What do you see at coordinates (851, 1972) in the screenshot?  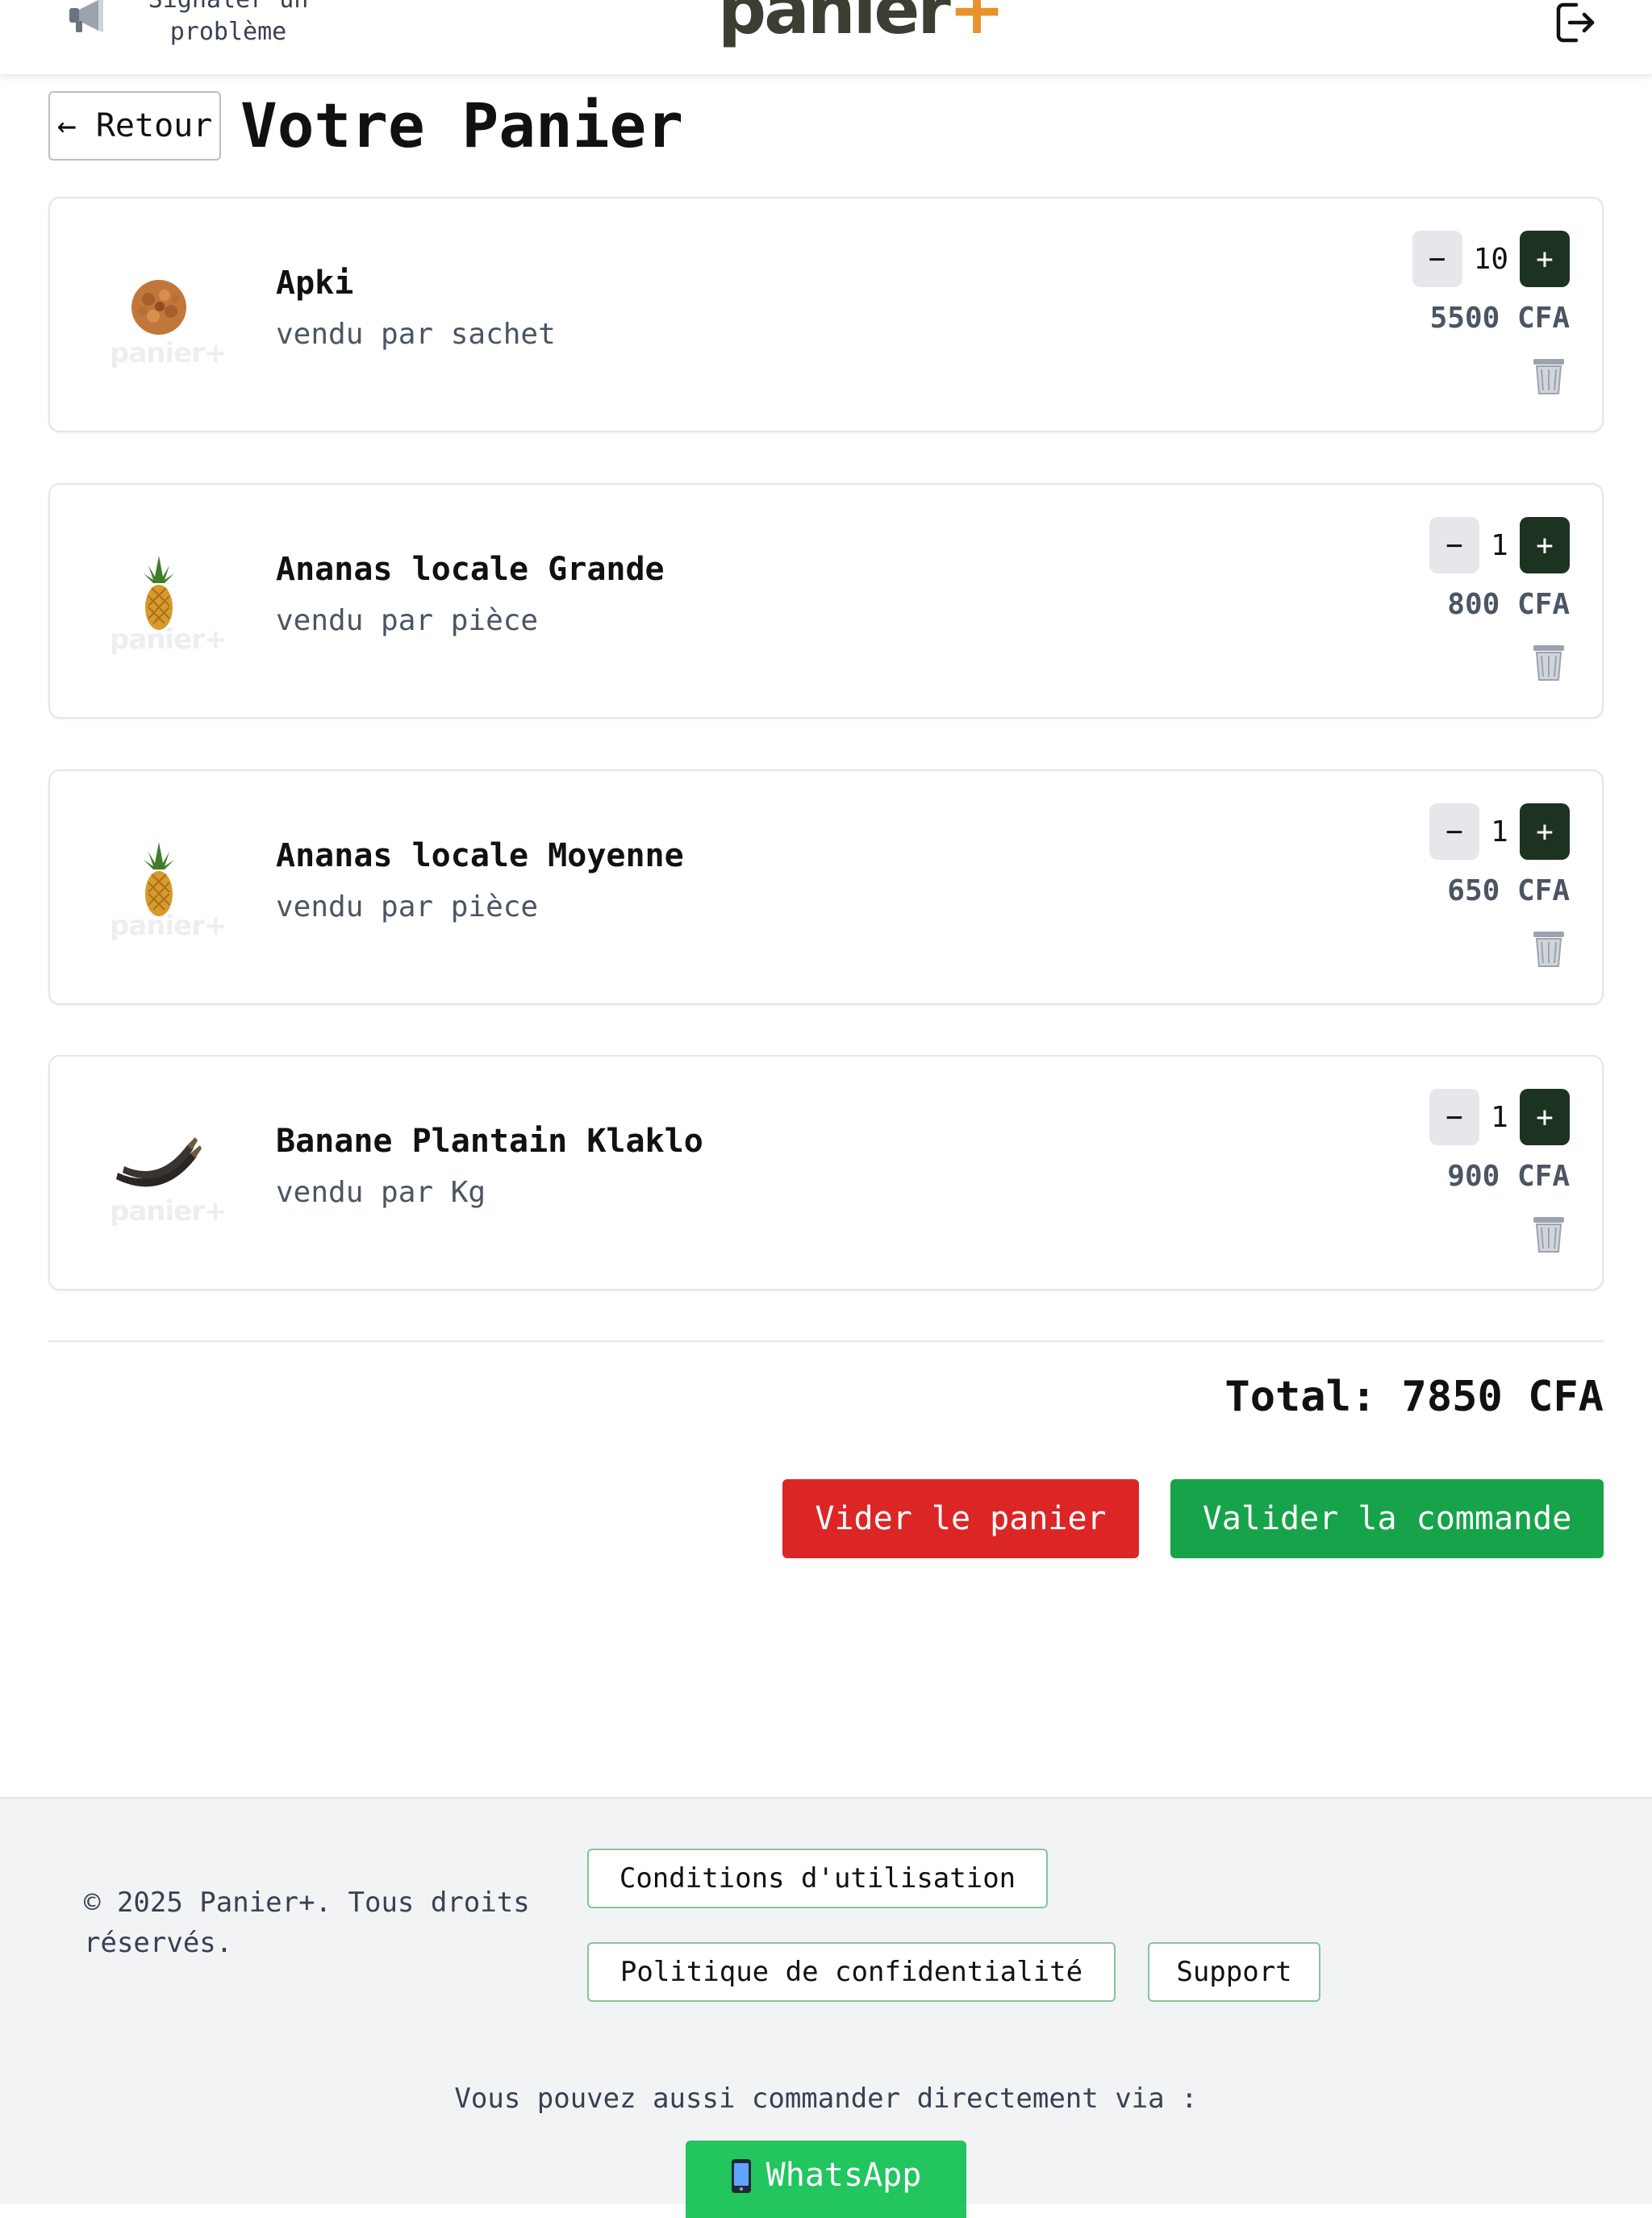 I see `privacy-link: Politique de confidentialité` at bounding box center [851, 1972].